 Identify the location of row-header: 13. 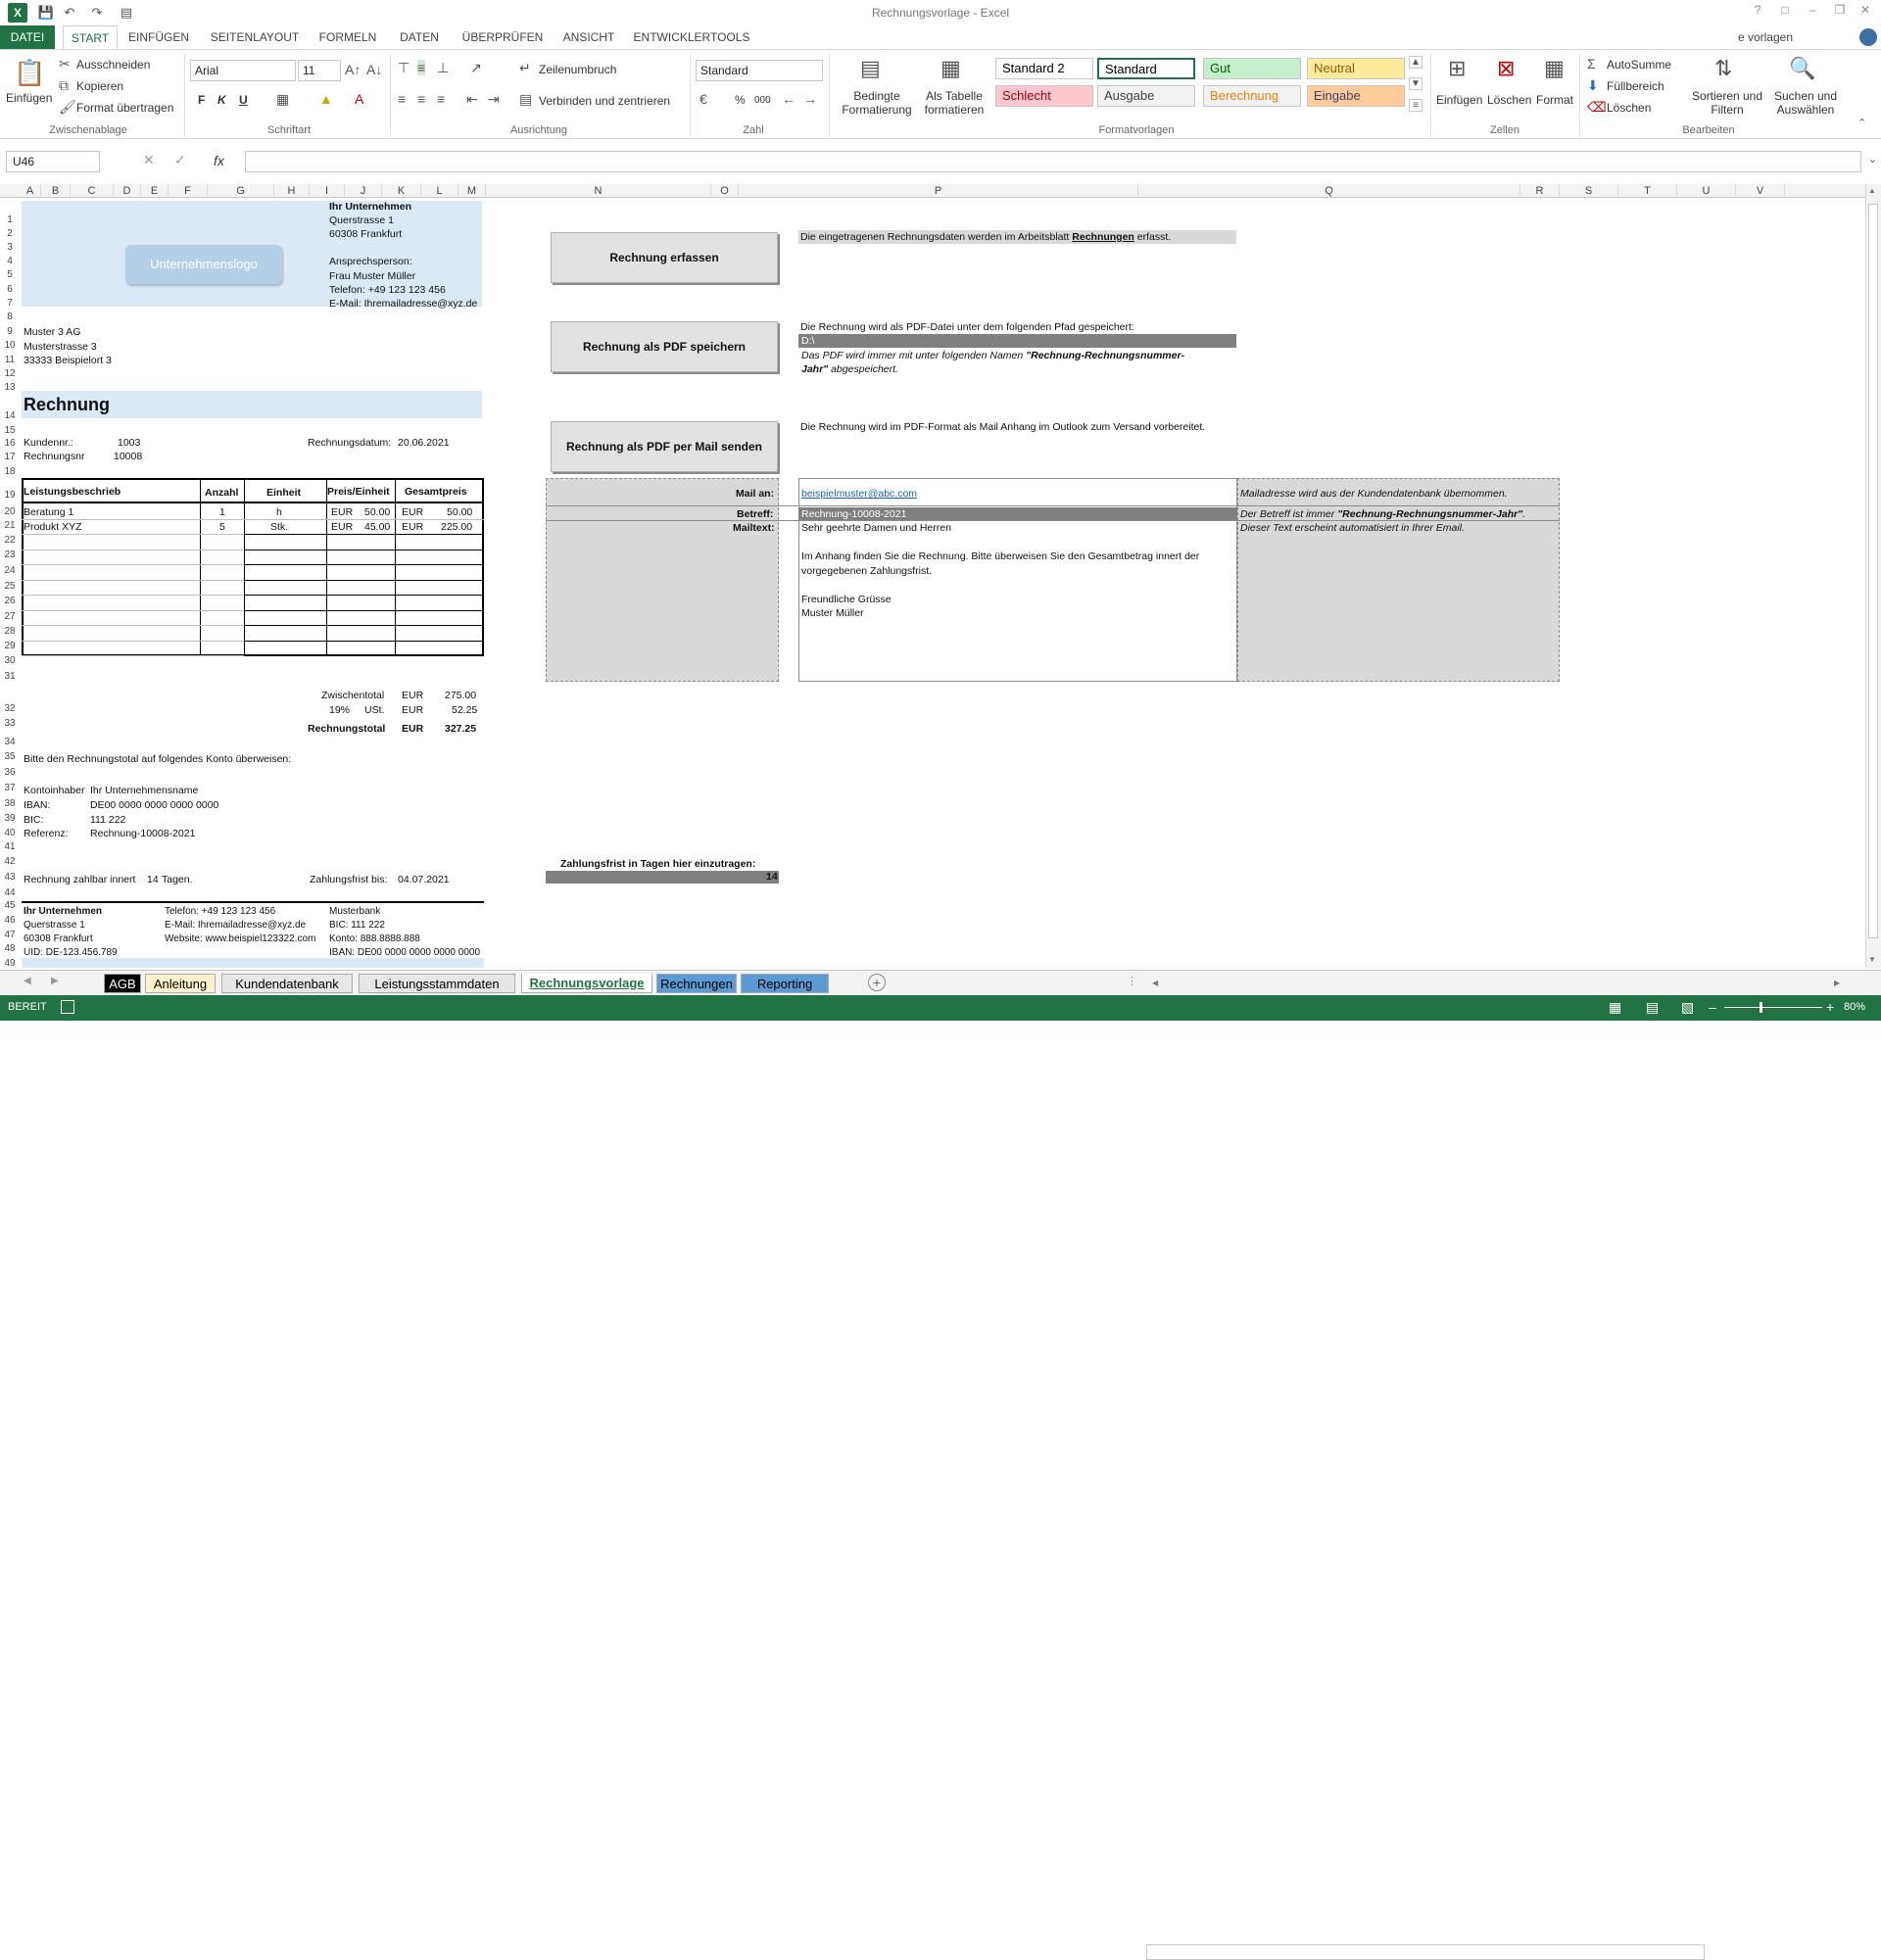
(10, 387).